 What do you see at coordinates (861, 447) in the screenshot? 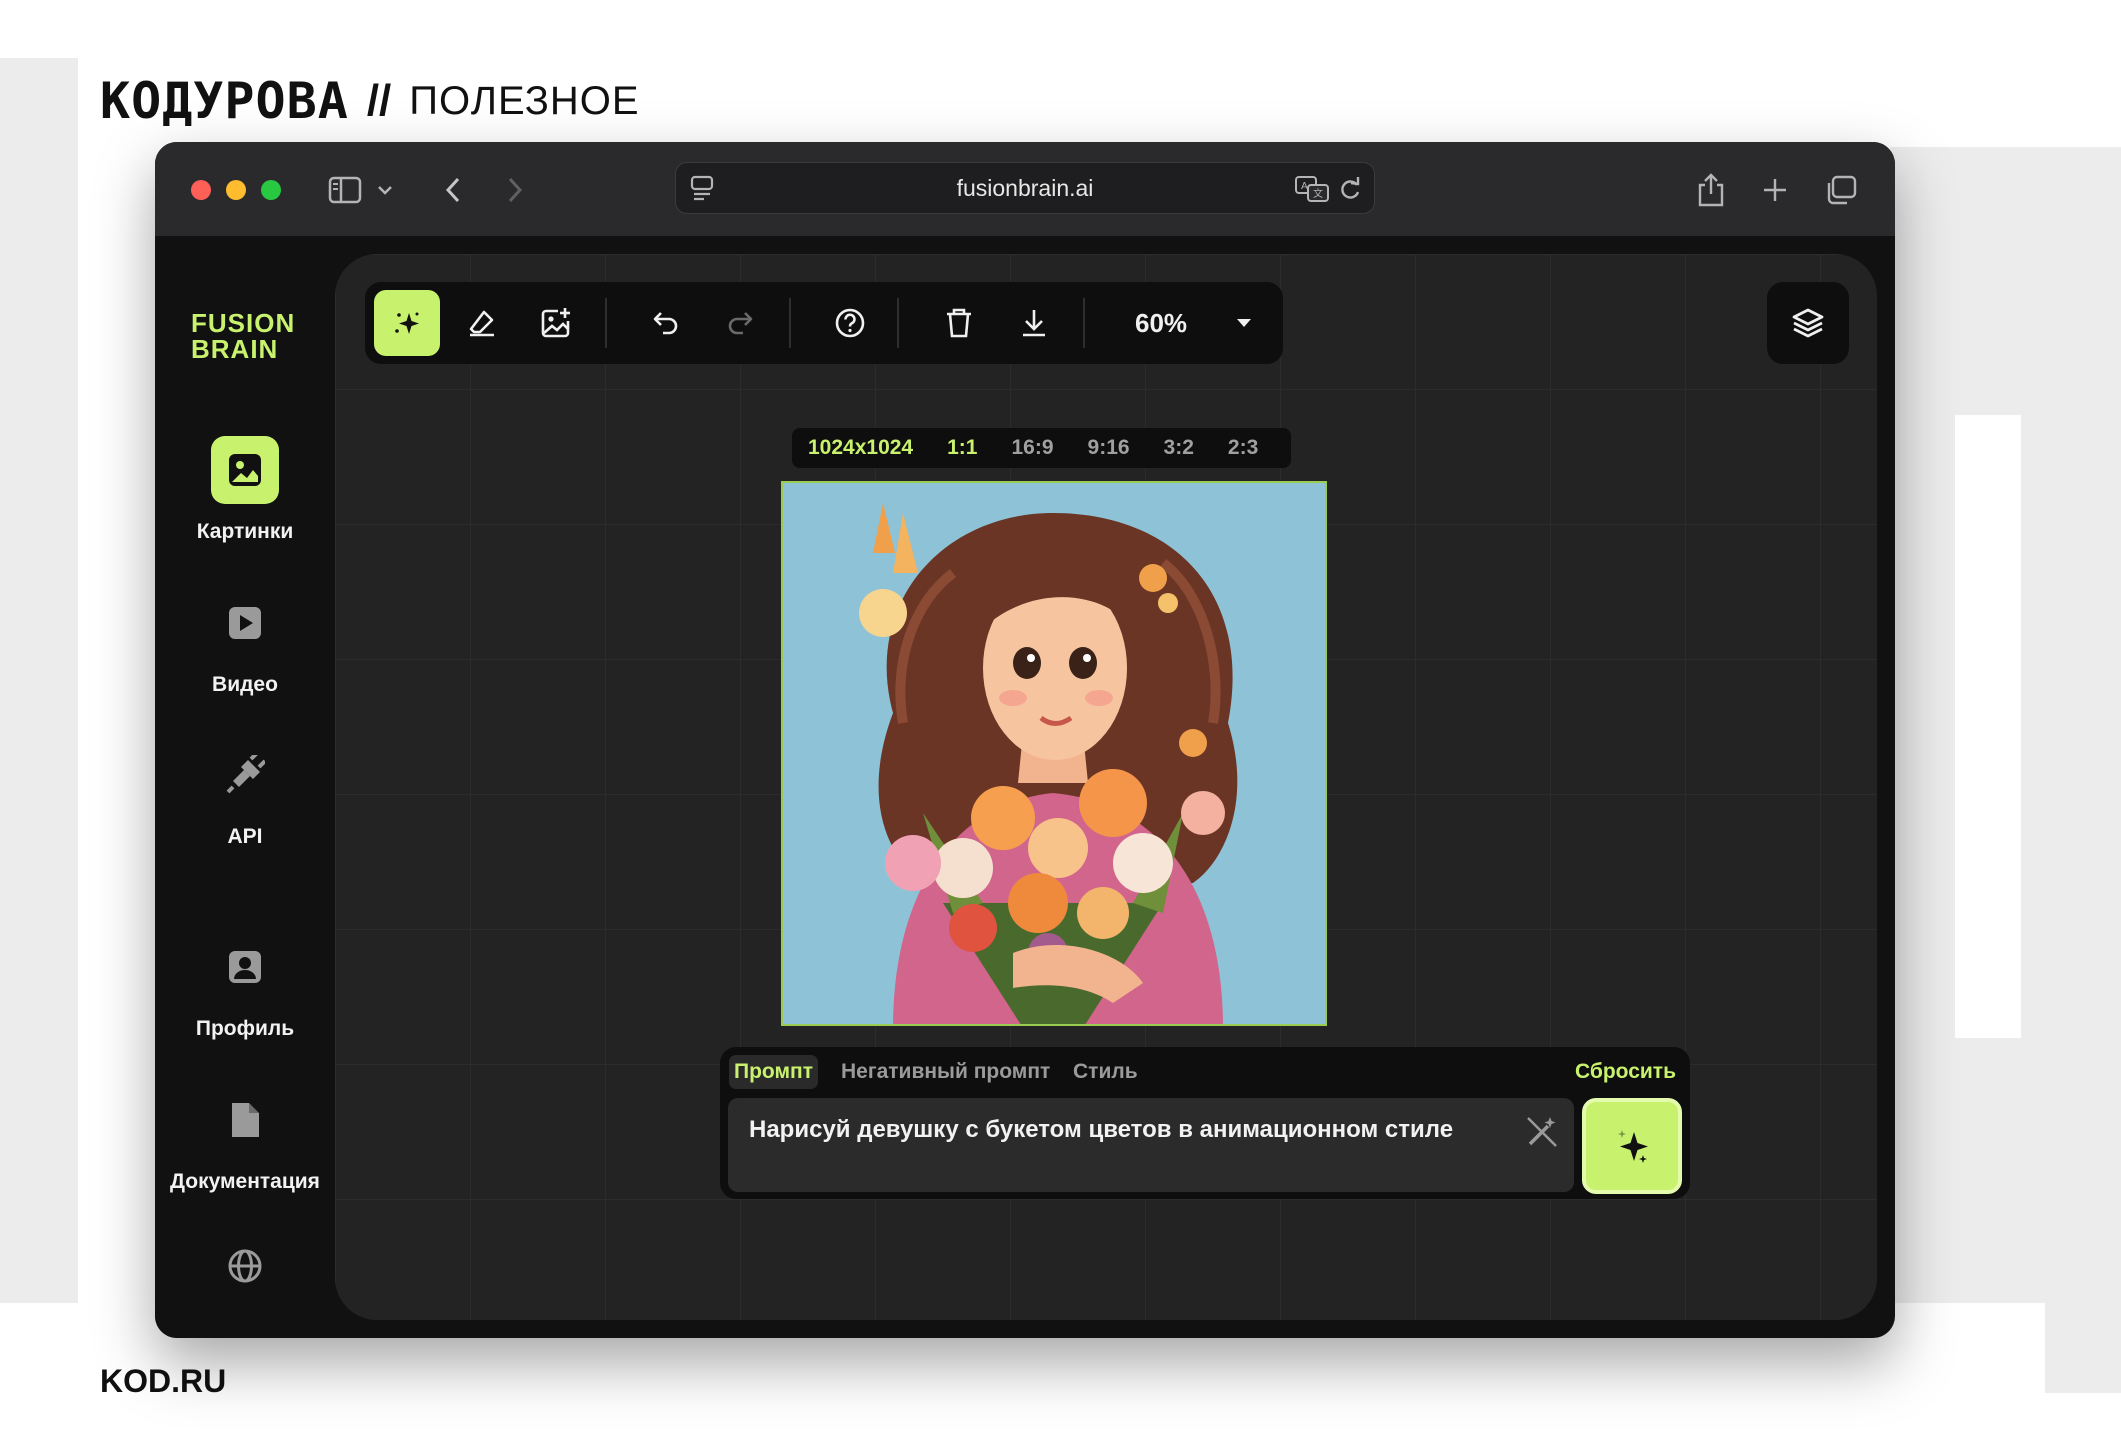
I see `image-size-label: 1024x1024` at bounding box center [861, 447].